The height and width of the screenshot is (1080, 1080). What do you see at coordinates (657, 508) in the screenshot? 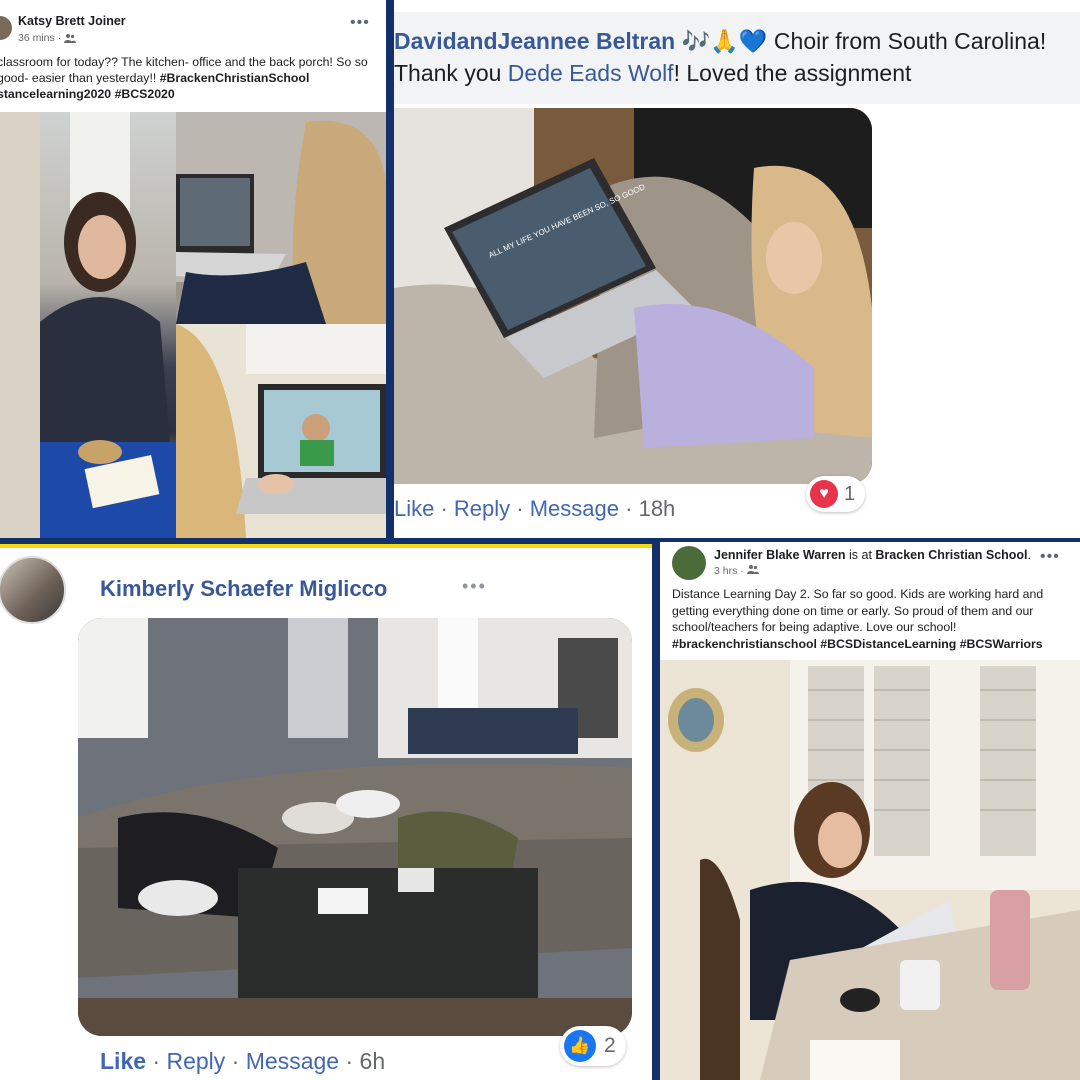
I see `comment-time: 18h` at bounding box center [657, 508].